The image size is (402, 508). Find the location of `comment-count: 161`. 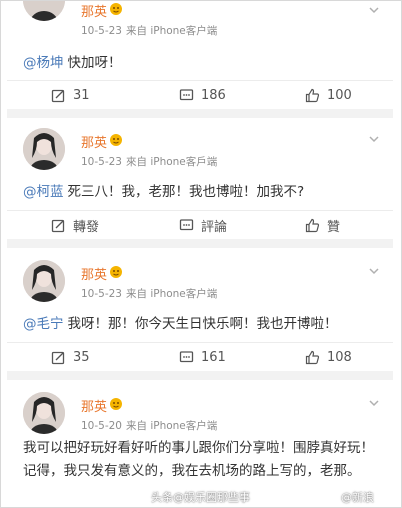

comment-count: 161 is located at coordinates (213, 357).